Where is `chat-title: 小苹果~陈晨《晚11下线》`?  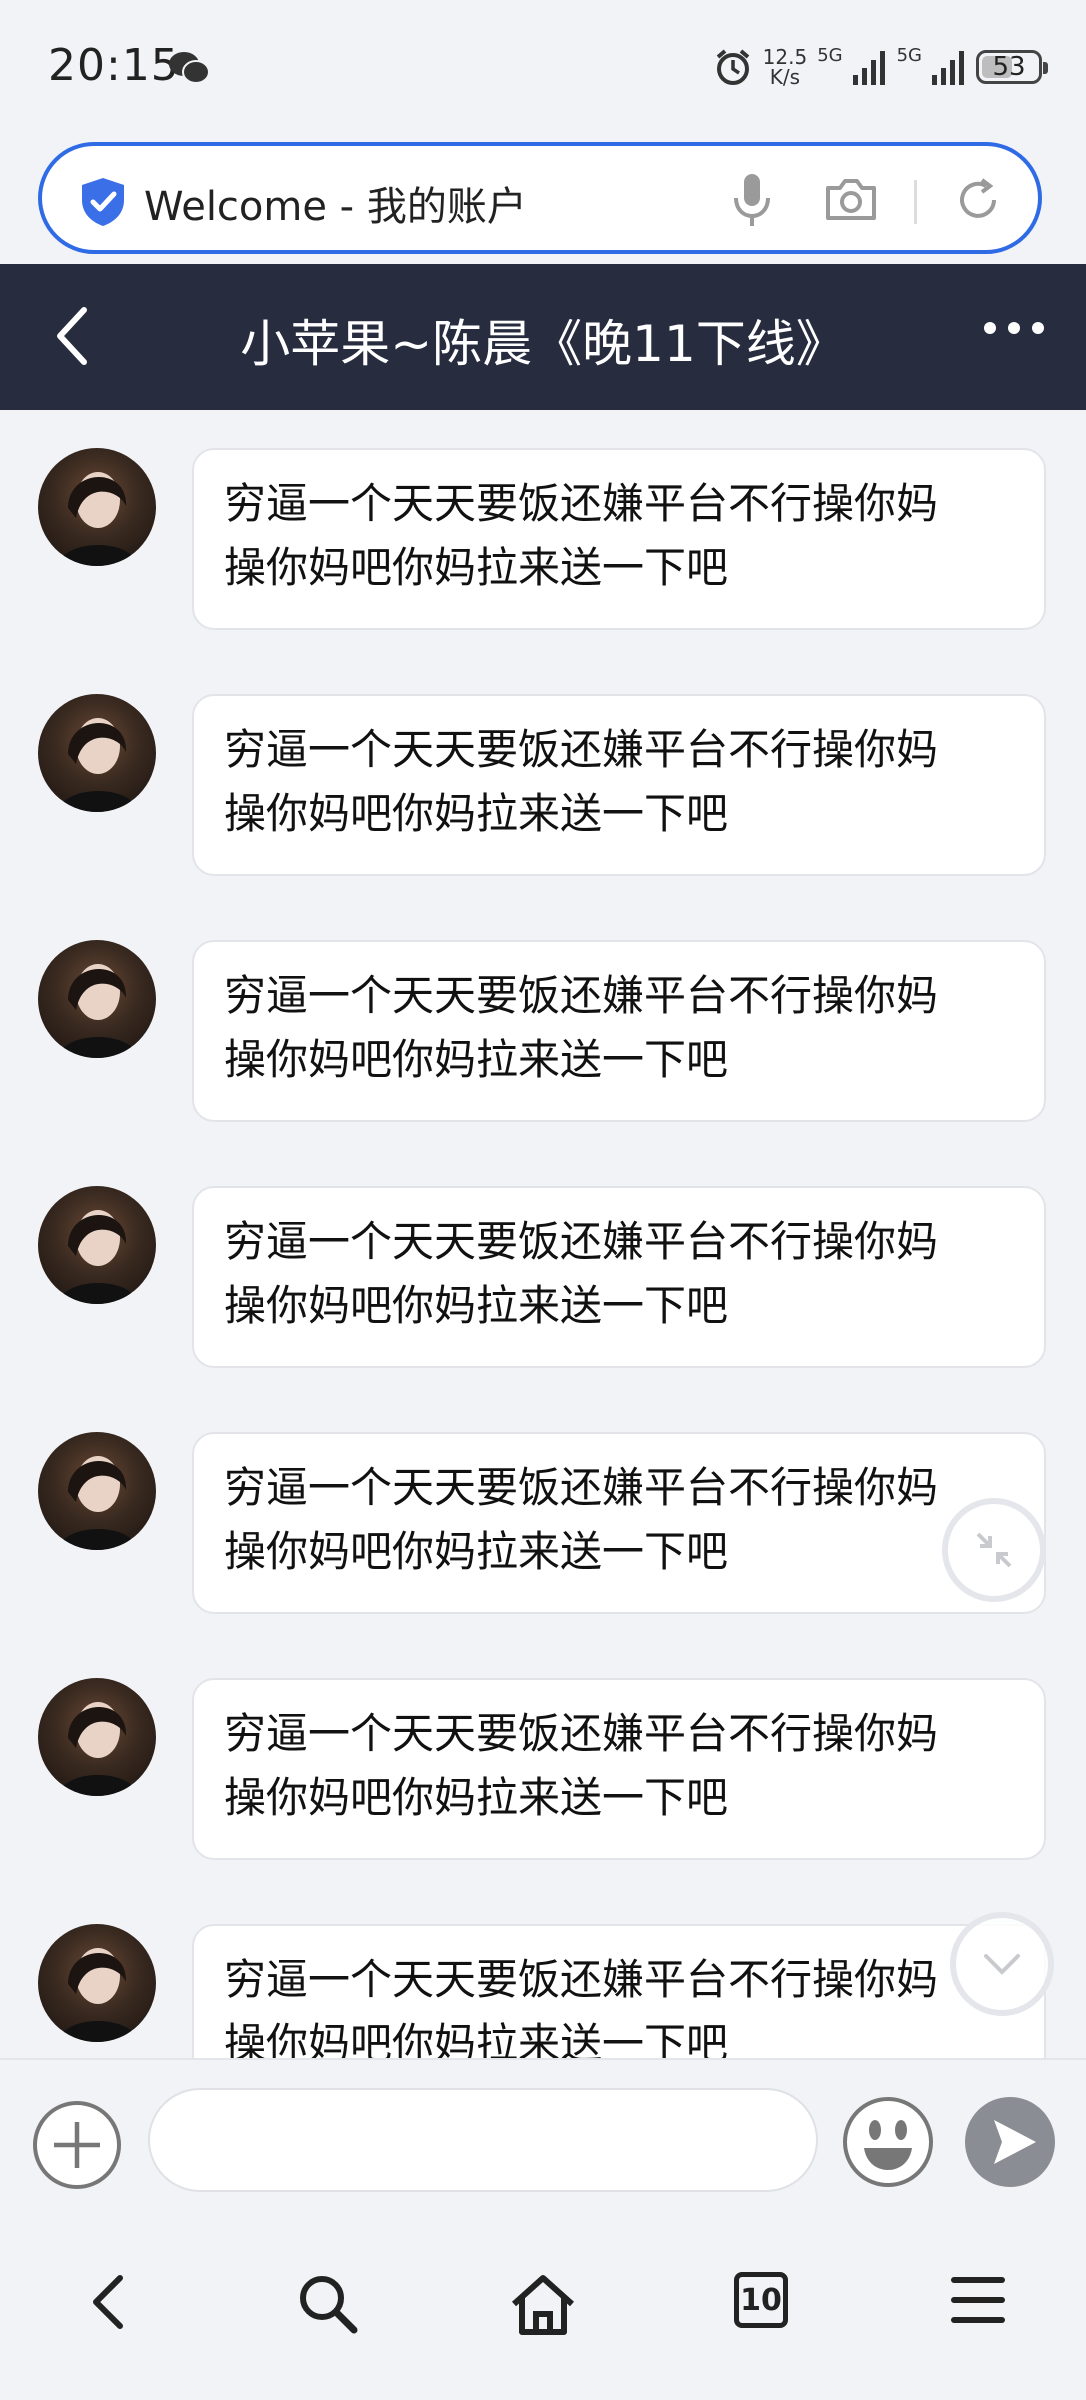 chat-title: 小苹果~陈晨《晚11下线》 is located at coordinates (543, 344).